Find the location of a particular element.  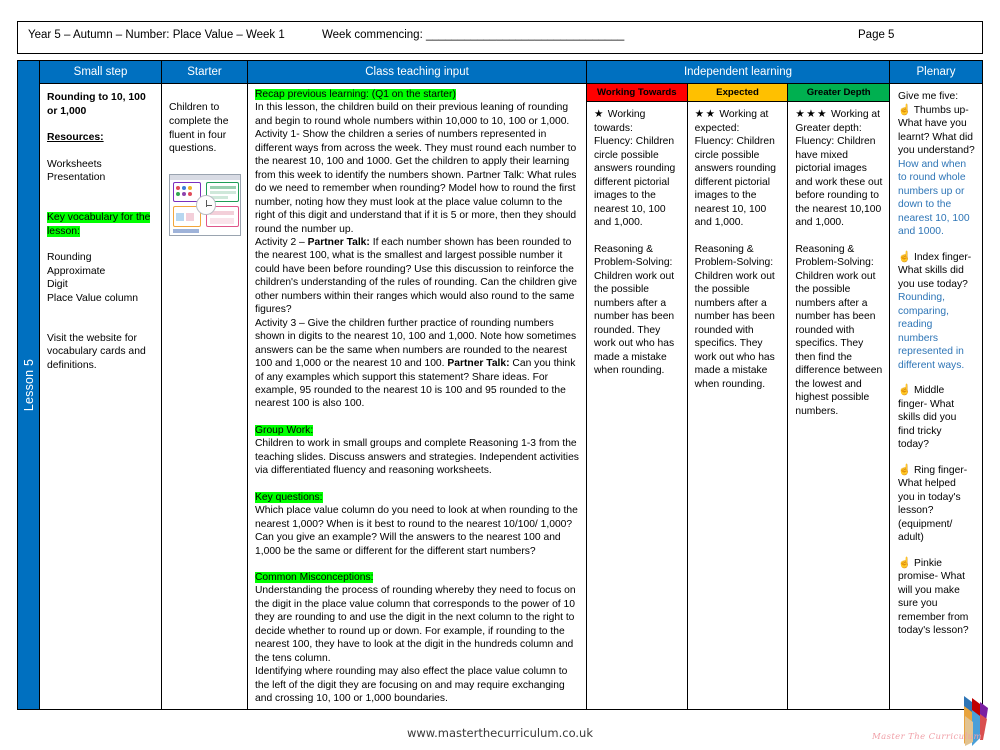

misconceptions-label: Common Misconceptions: is located at coordinates (314, 577).